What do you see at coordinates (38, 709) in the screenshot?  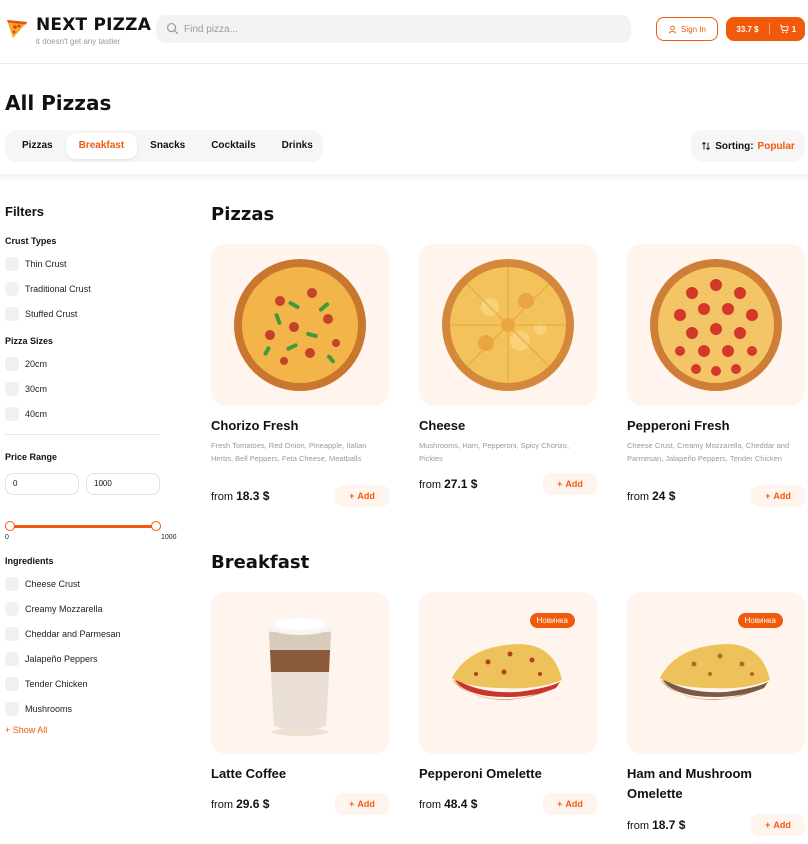 I see `filter-mushrooms: Mushrooms` at bounding box center [38, 709].